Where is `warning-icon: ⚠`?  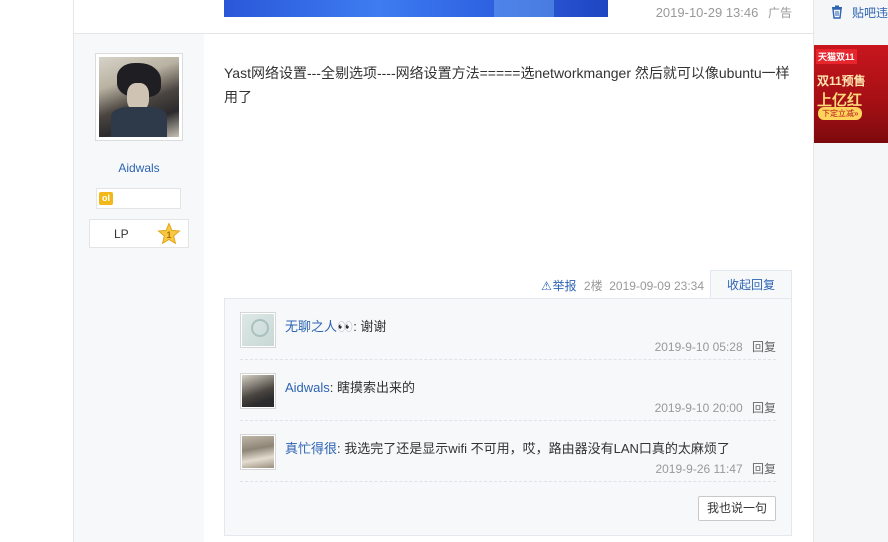 warning-icon: ⚠ is located at coordinates (546, 286).